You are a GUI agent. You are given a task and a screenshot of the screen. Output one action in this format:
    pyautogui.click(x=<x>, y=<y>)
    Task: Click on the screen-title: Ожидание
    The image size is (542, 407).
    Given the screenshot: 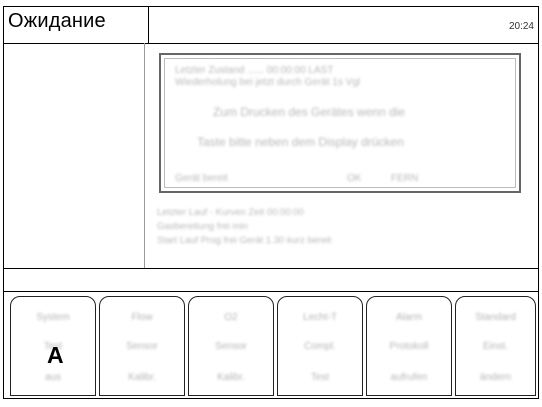 What is the action you would take?
    pyautogui.click(x=57, y=21)
    